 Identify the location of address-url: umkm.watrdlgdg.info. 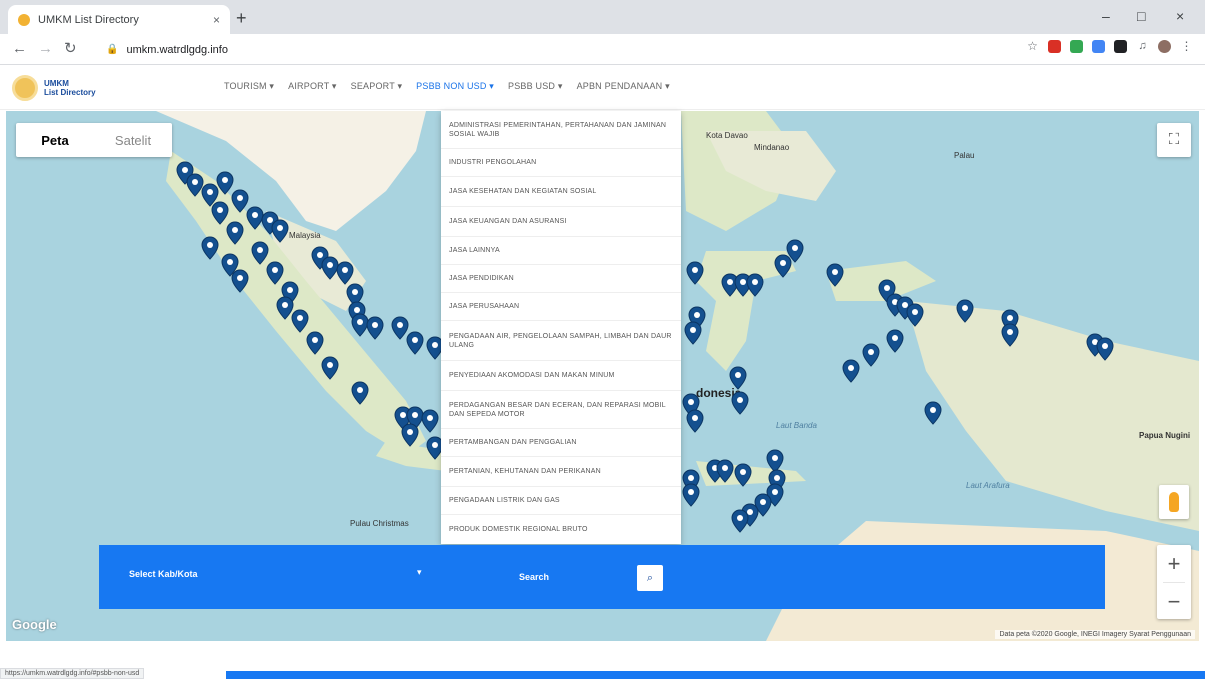
(177, 49).